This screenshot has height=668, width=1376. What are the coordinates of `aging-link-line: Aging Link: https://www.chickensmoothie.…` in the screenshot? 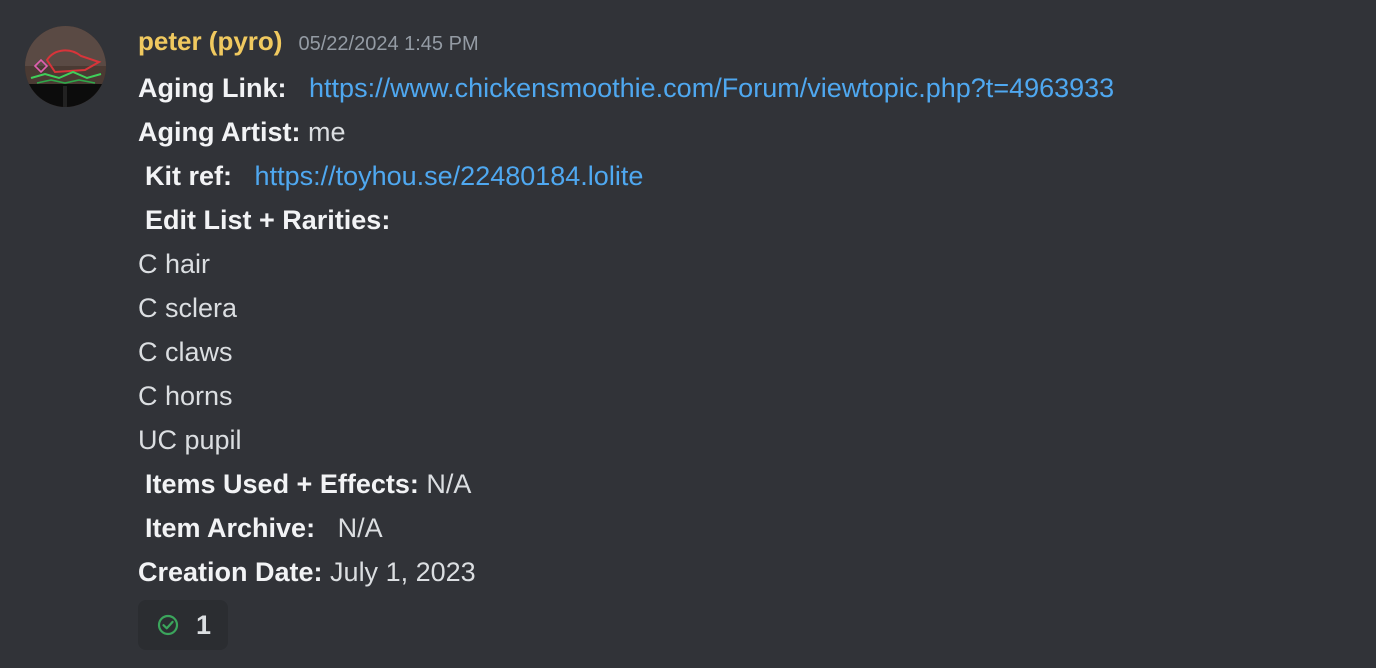 It's located at (747, 88).